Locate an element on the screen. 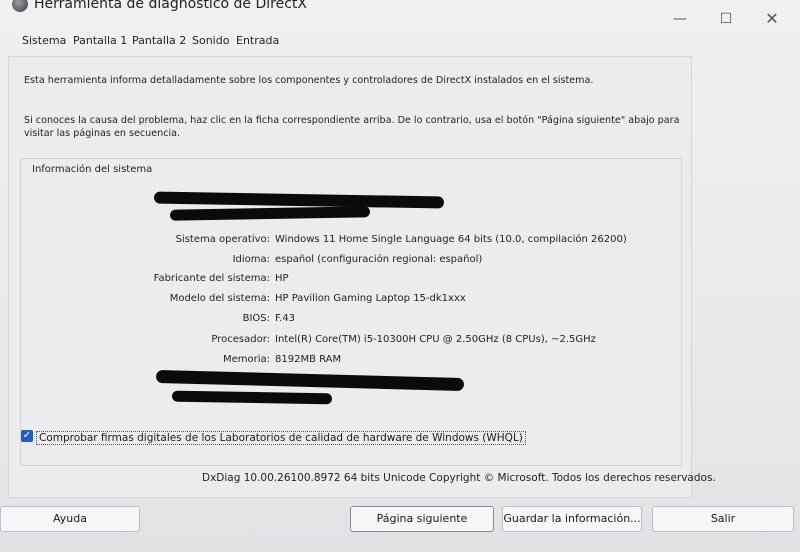 The image size is (800, 552). next-page-button: Página siguiente is located at coordinates (422, 519).